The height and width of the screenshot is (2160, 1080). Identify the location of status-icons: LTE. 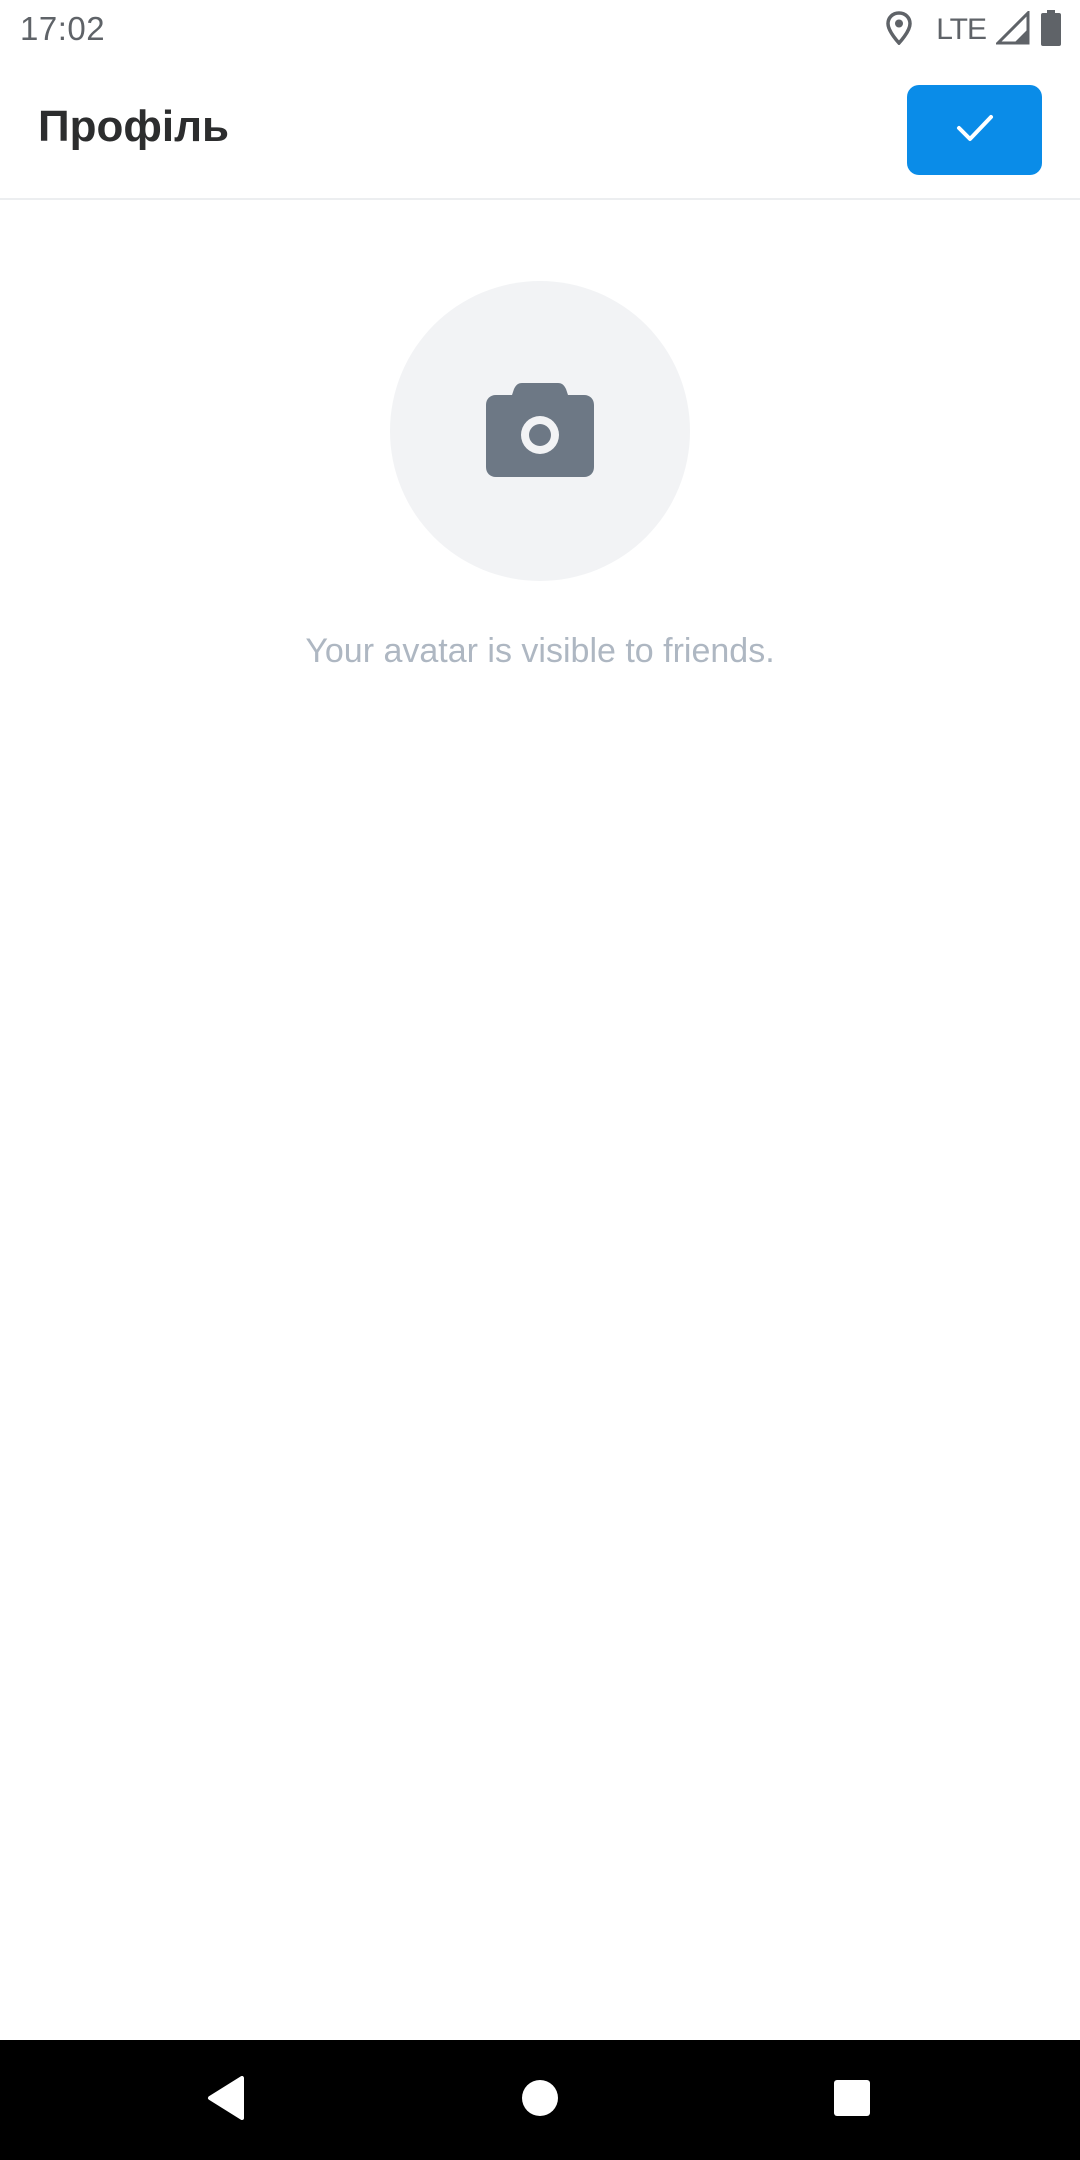
(974, 29).